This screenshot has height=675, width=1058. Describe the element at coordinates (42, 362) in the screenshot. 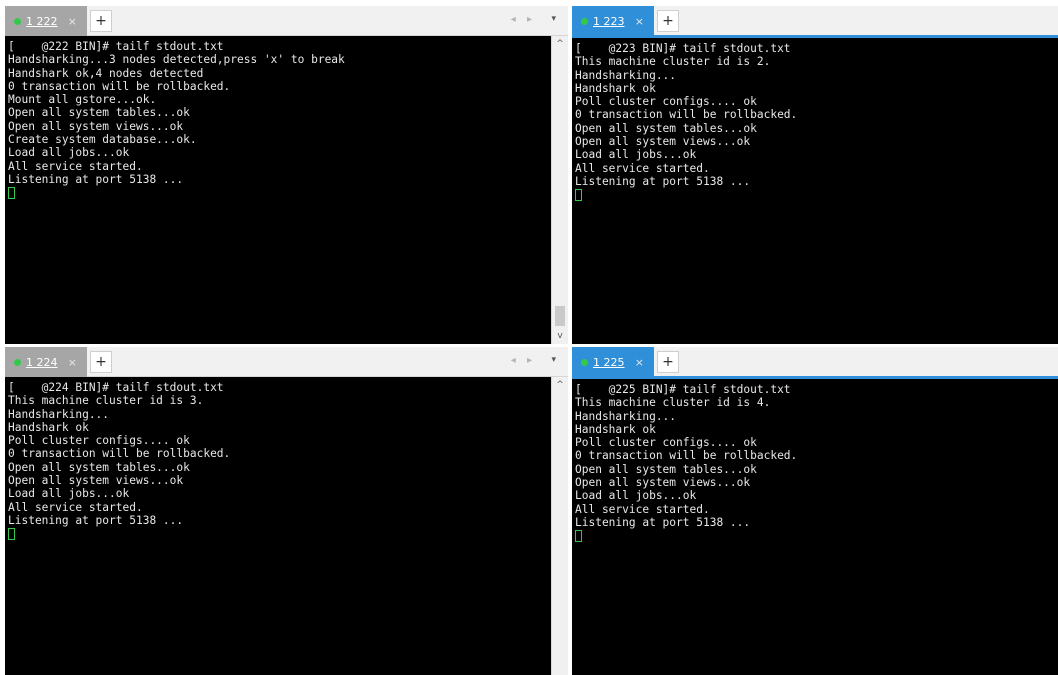

I see `session-tab-label: 1 224` at that location.